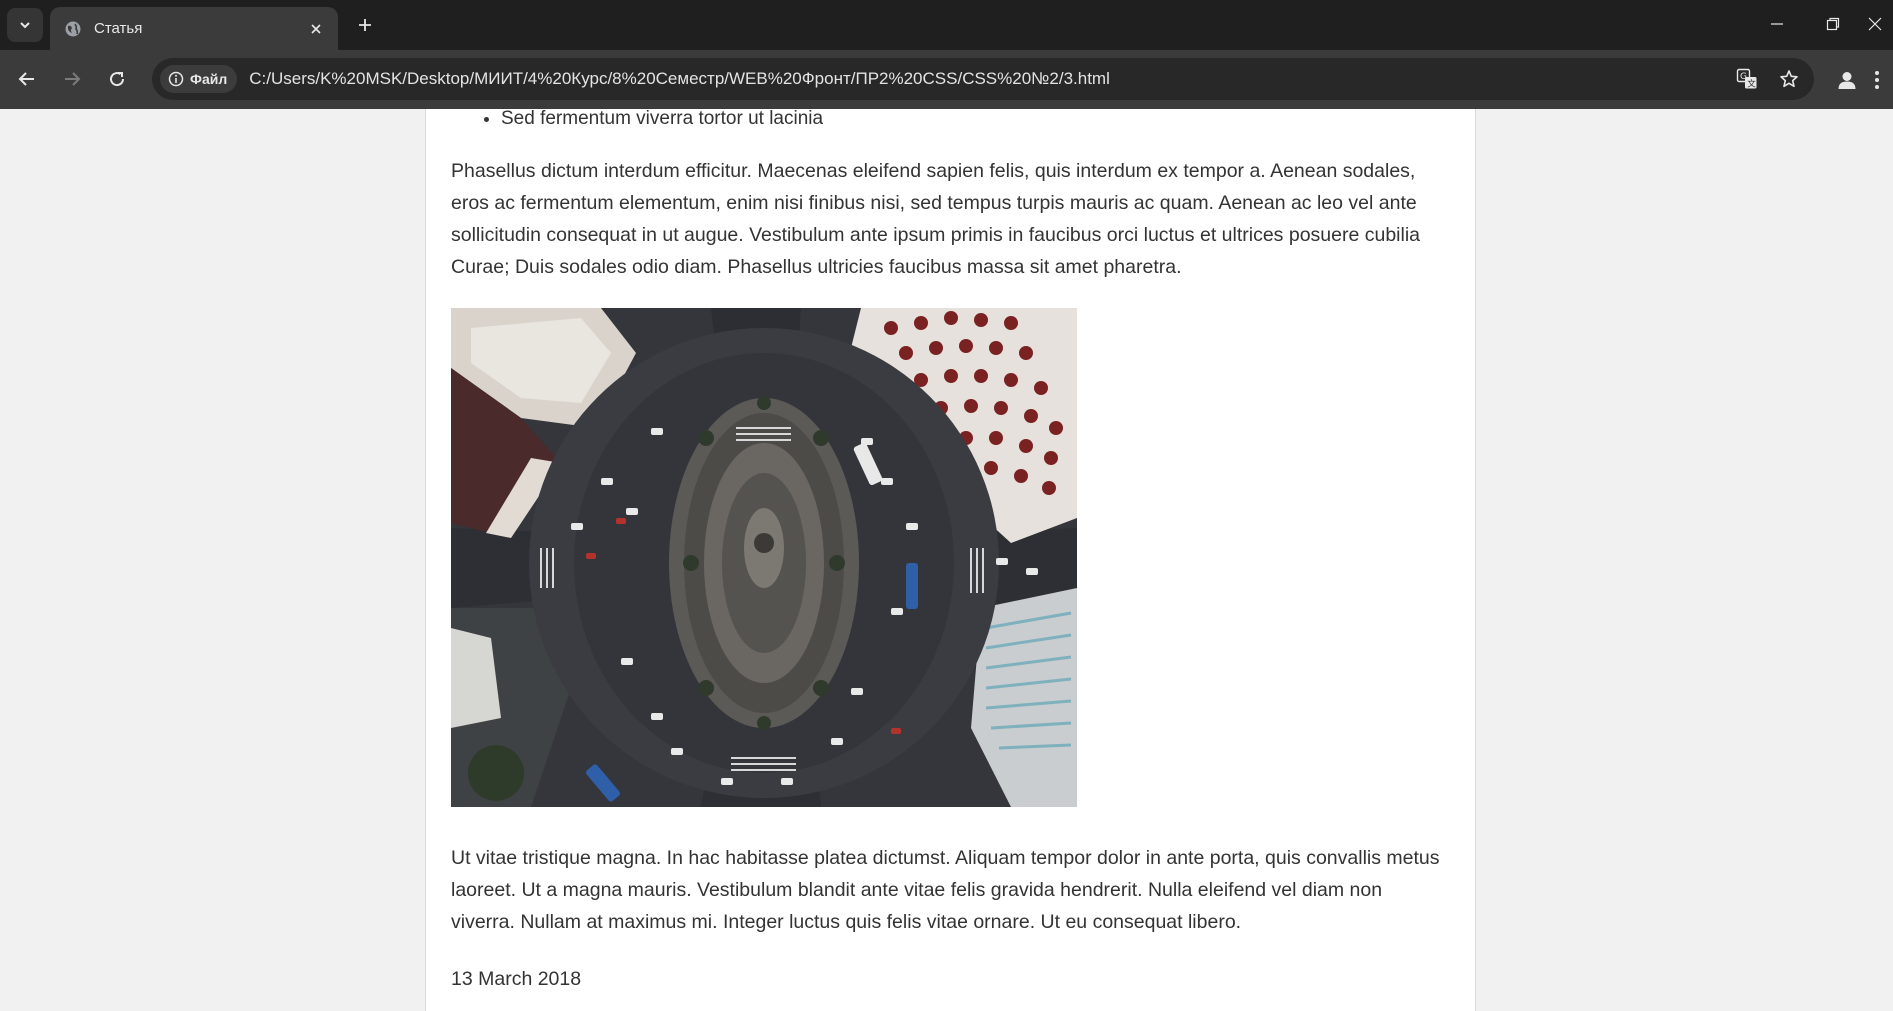  I want to click on new-tab-button, so click(365, 25).